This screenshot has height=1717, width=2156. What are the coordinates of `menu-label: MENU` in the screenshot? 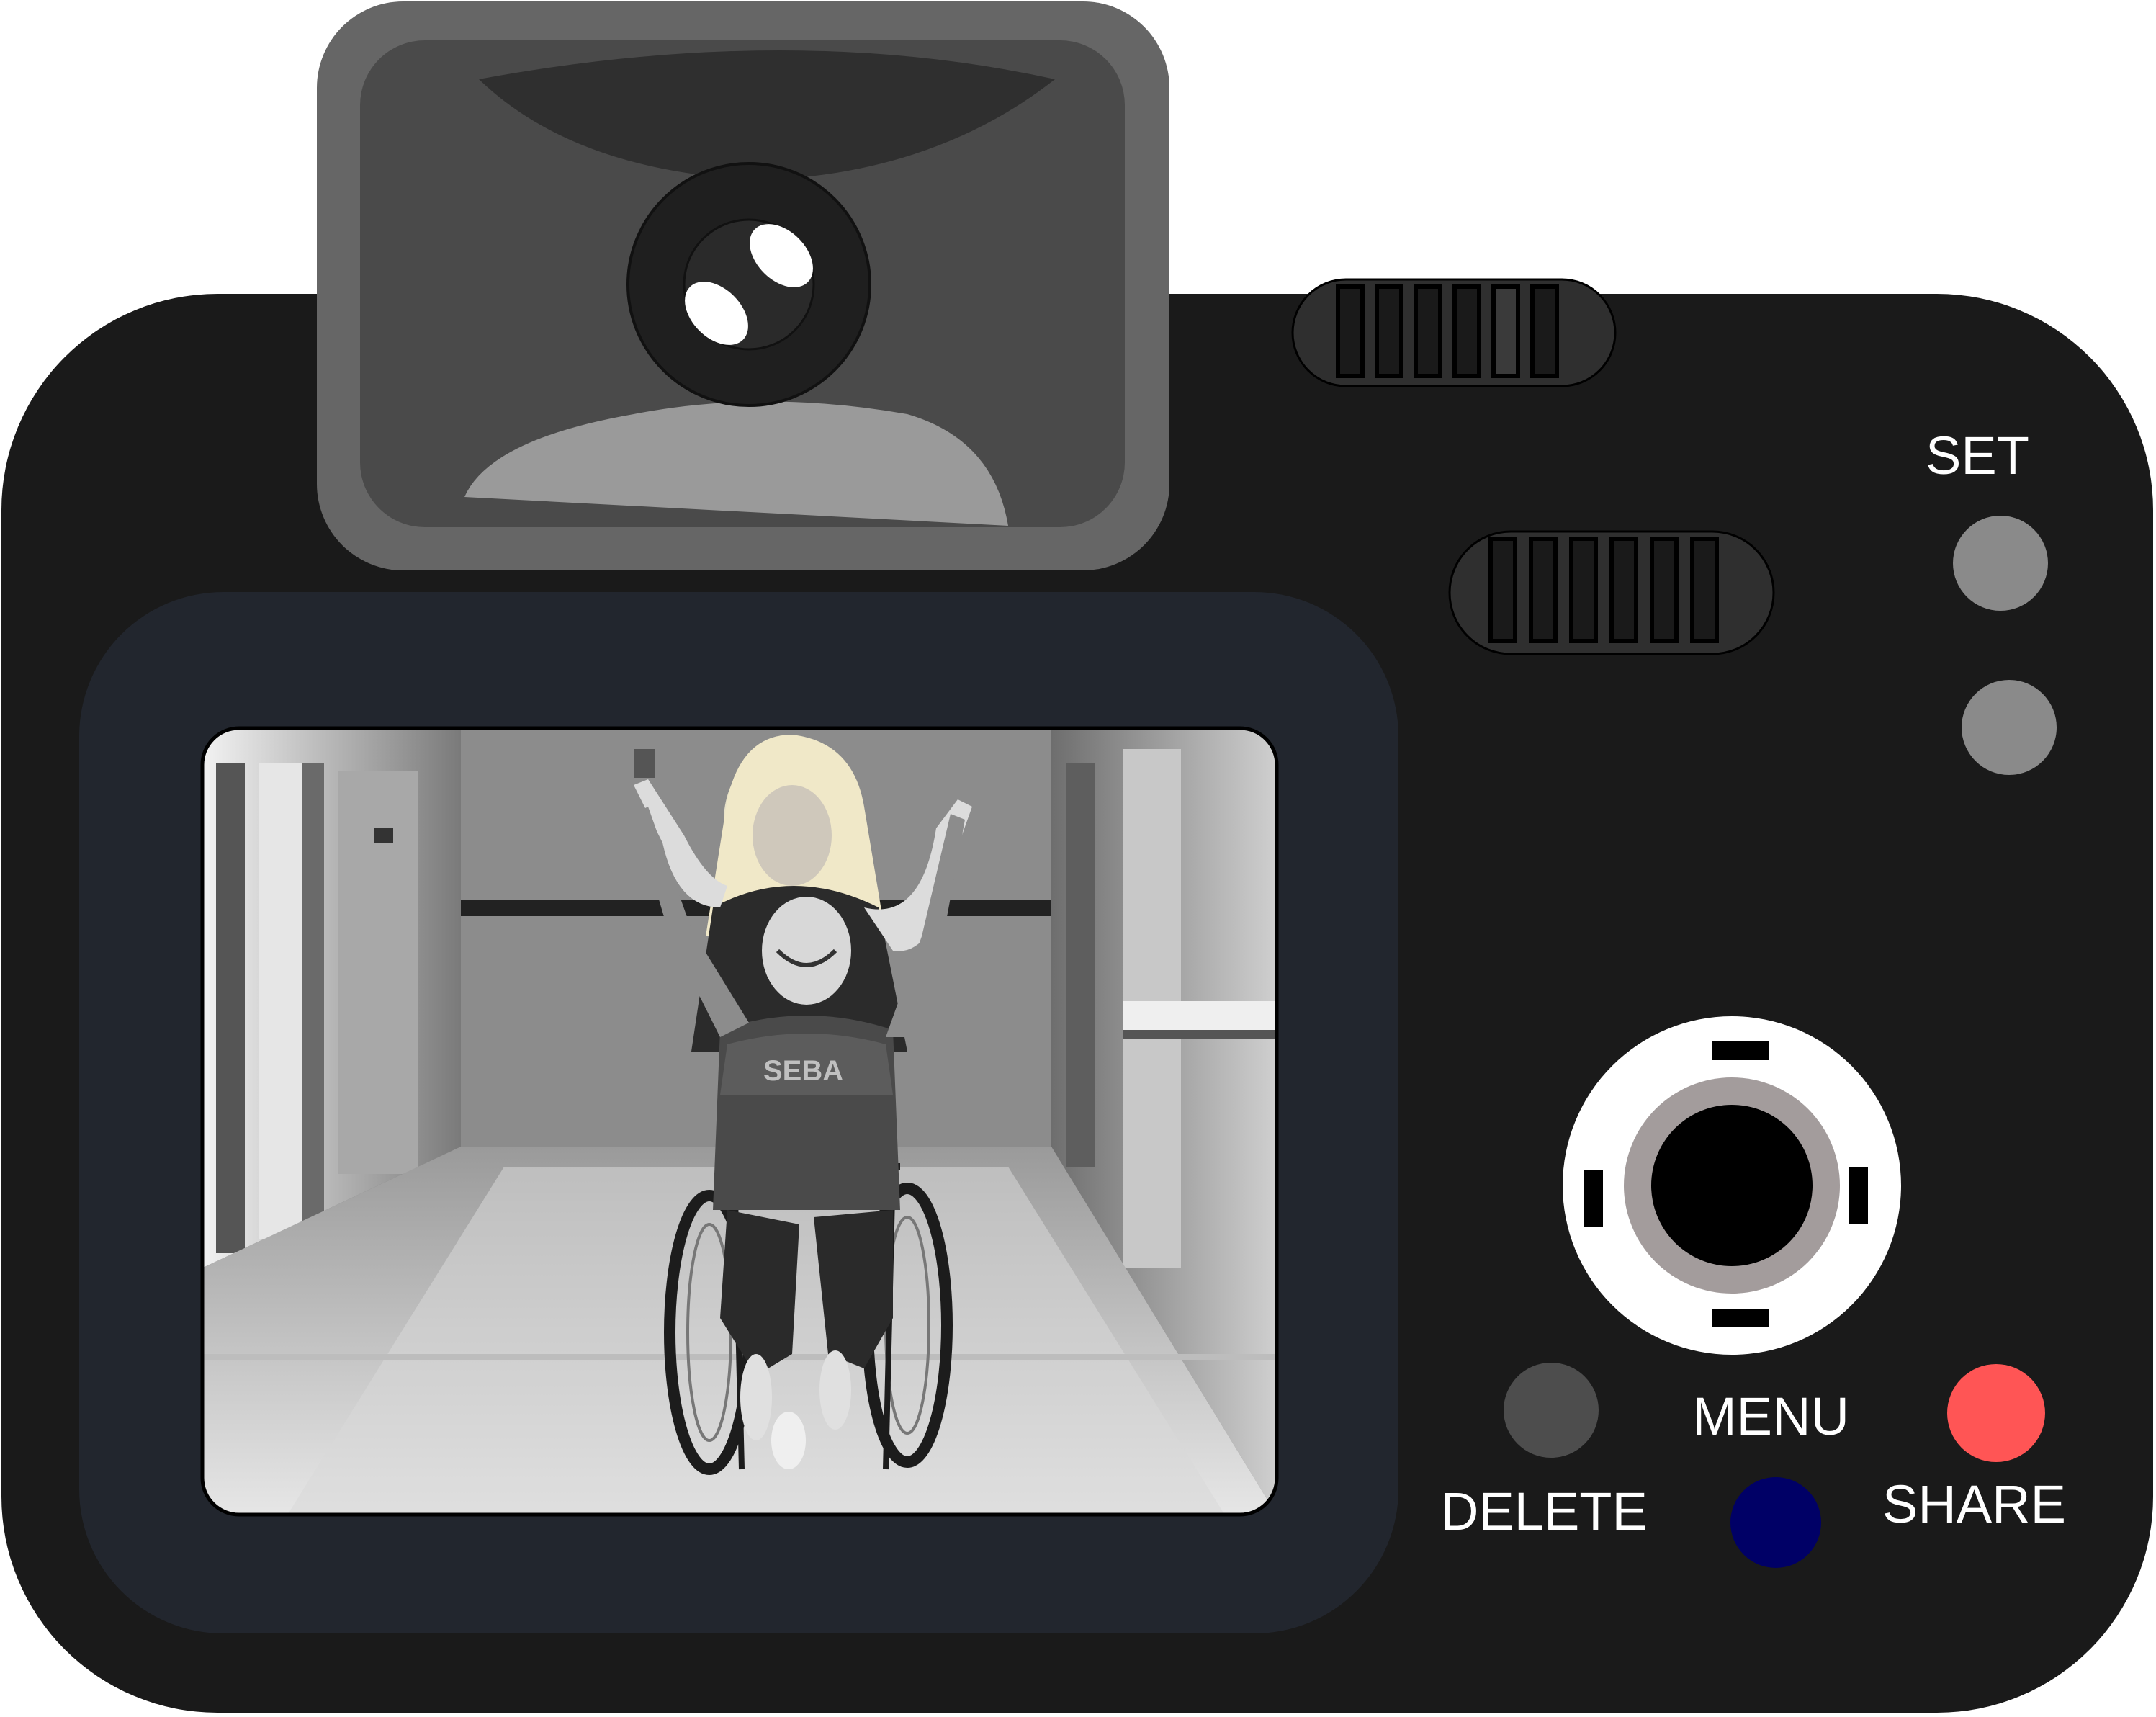 It's located at (1771, 1416).